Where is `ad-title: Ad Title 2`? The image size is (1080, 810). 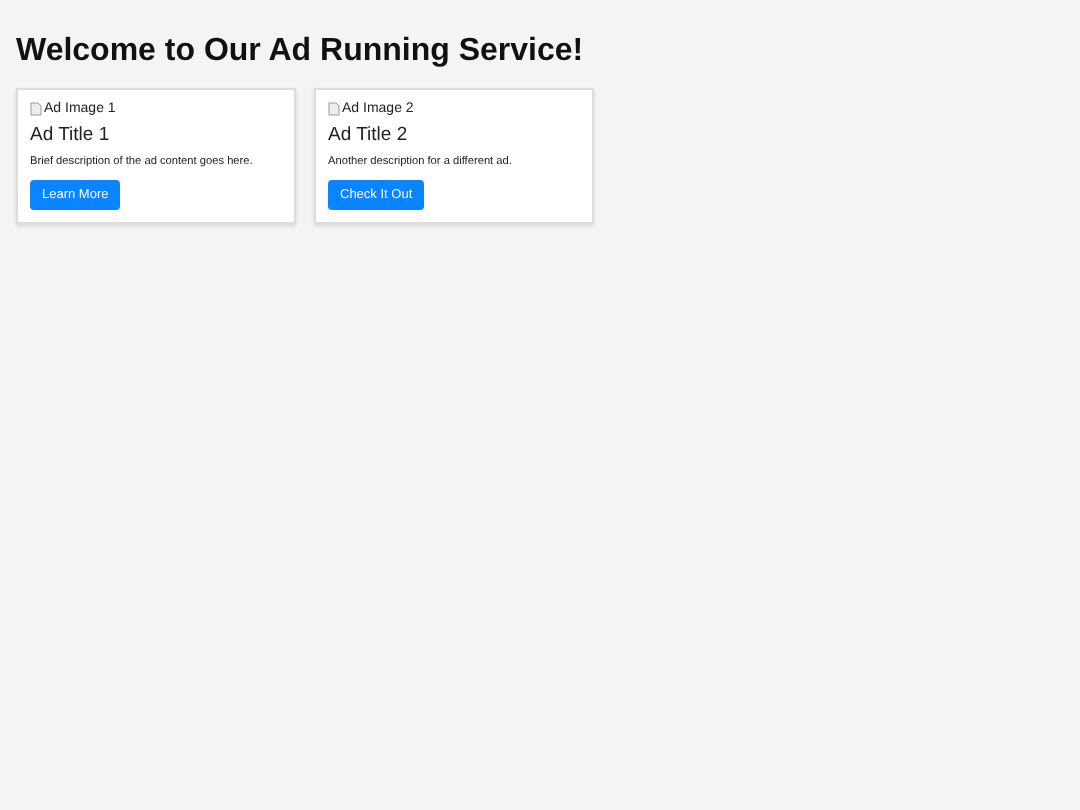
ad-title: Ad Title 2 is located at coordinates (369, 135).